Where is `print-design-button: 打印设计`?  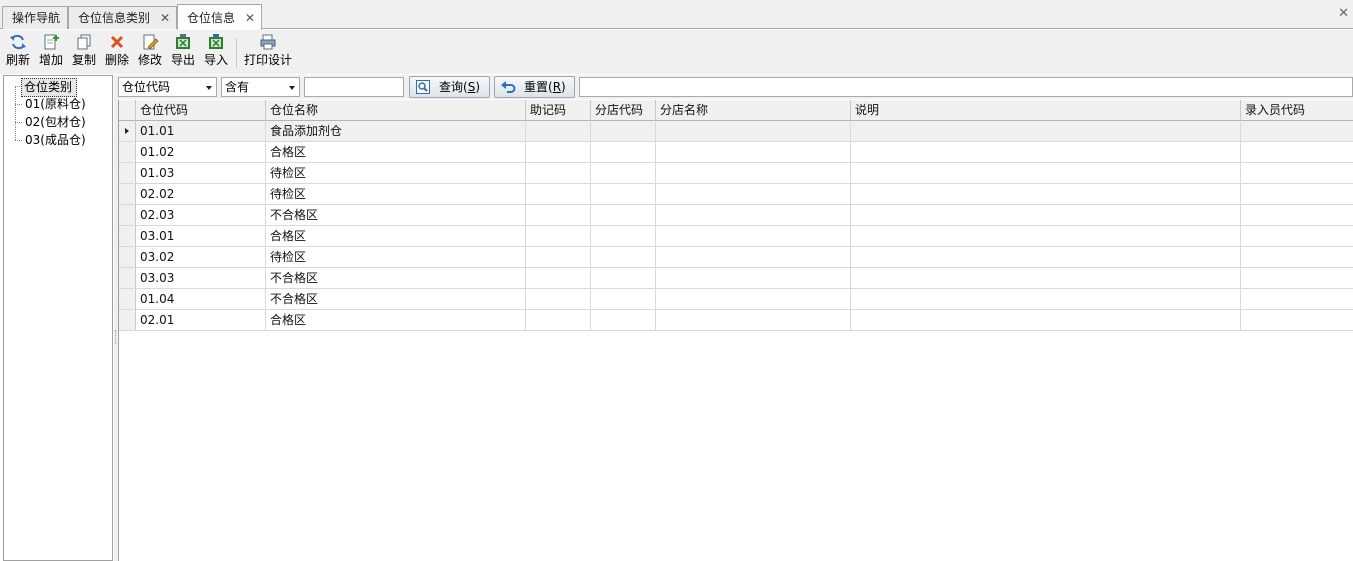
print-design-button: 打印设计 is located at coordinates (268, 53).